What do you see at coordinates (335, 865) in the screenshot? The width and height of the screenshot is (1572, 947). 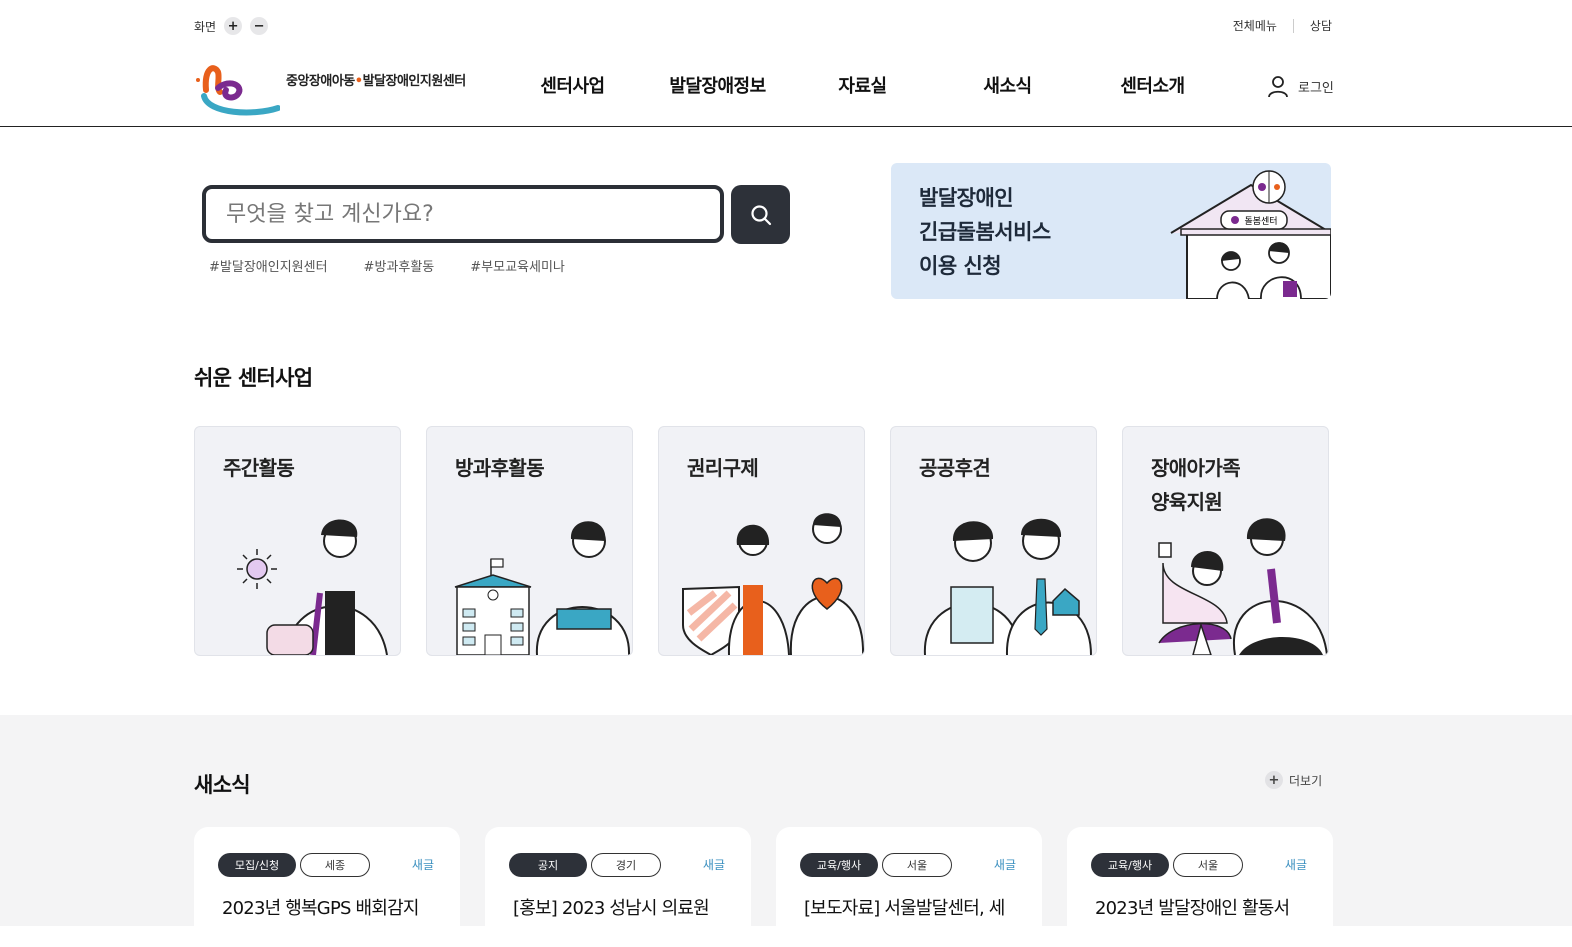 I see `region-badge: 세종` at bounding box center [335, 865].